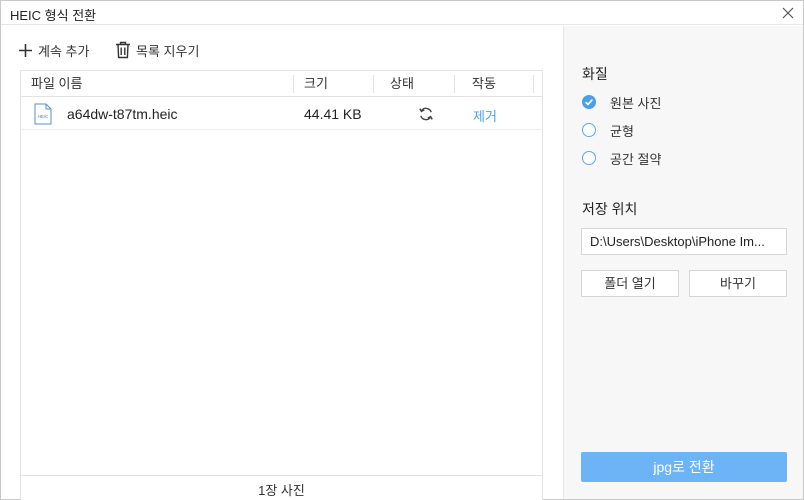 The width and height of the screenshot is (804, 500). I want to click on table-row: HEIC a64dw-t87tm.heic 44.41 KB 제거, so click(281, 113).